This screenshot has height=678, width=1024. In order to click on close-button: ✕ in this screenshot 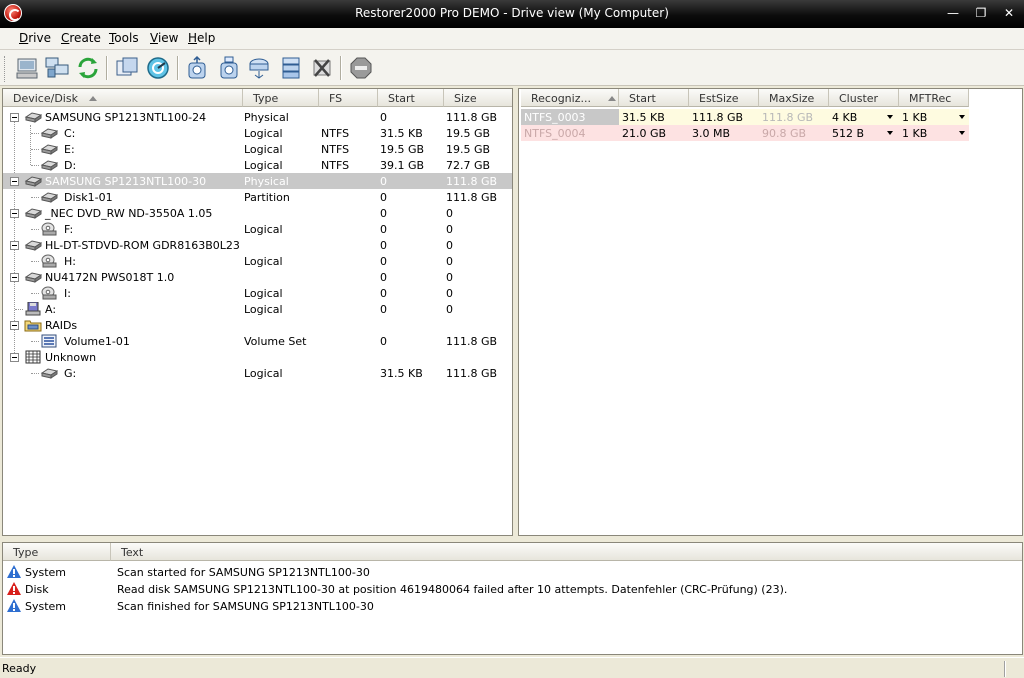, I will do `click(1009, 13)`.